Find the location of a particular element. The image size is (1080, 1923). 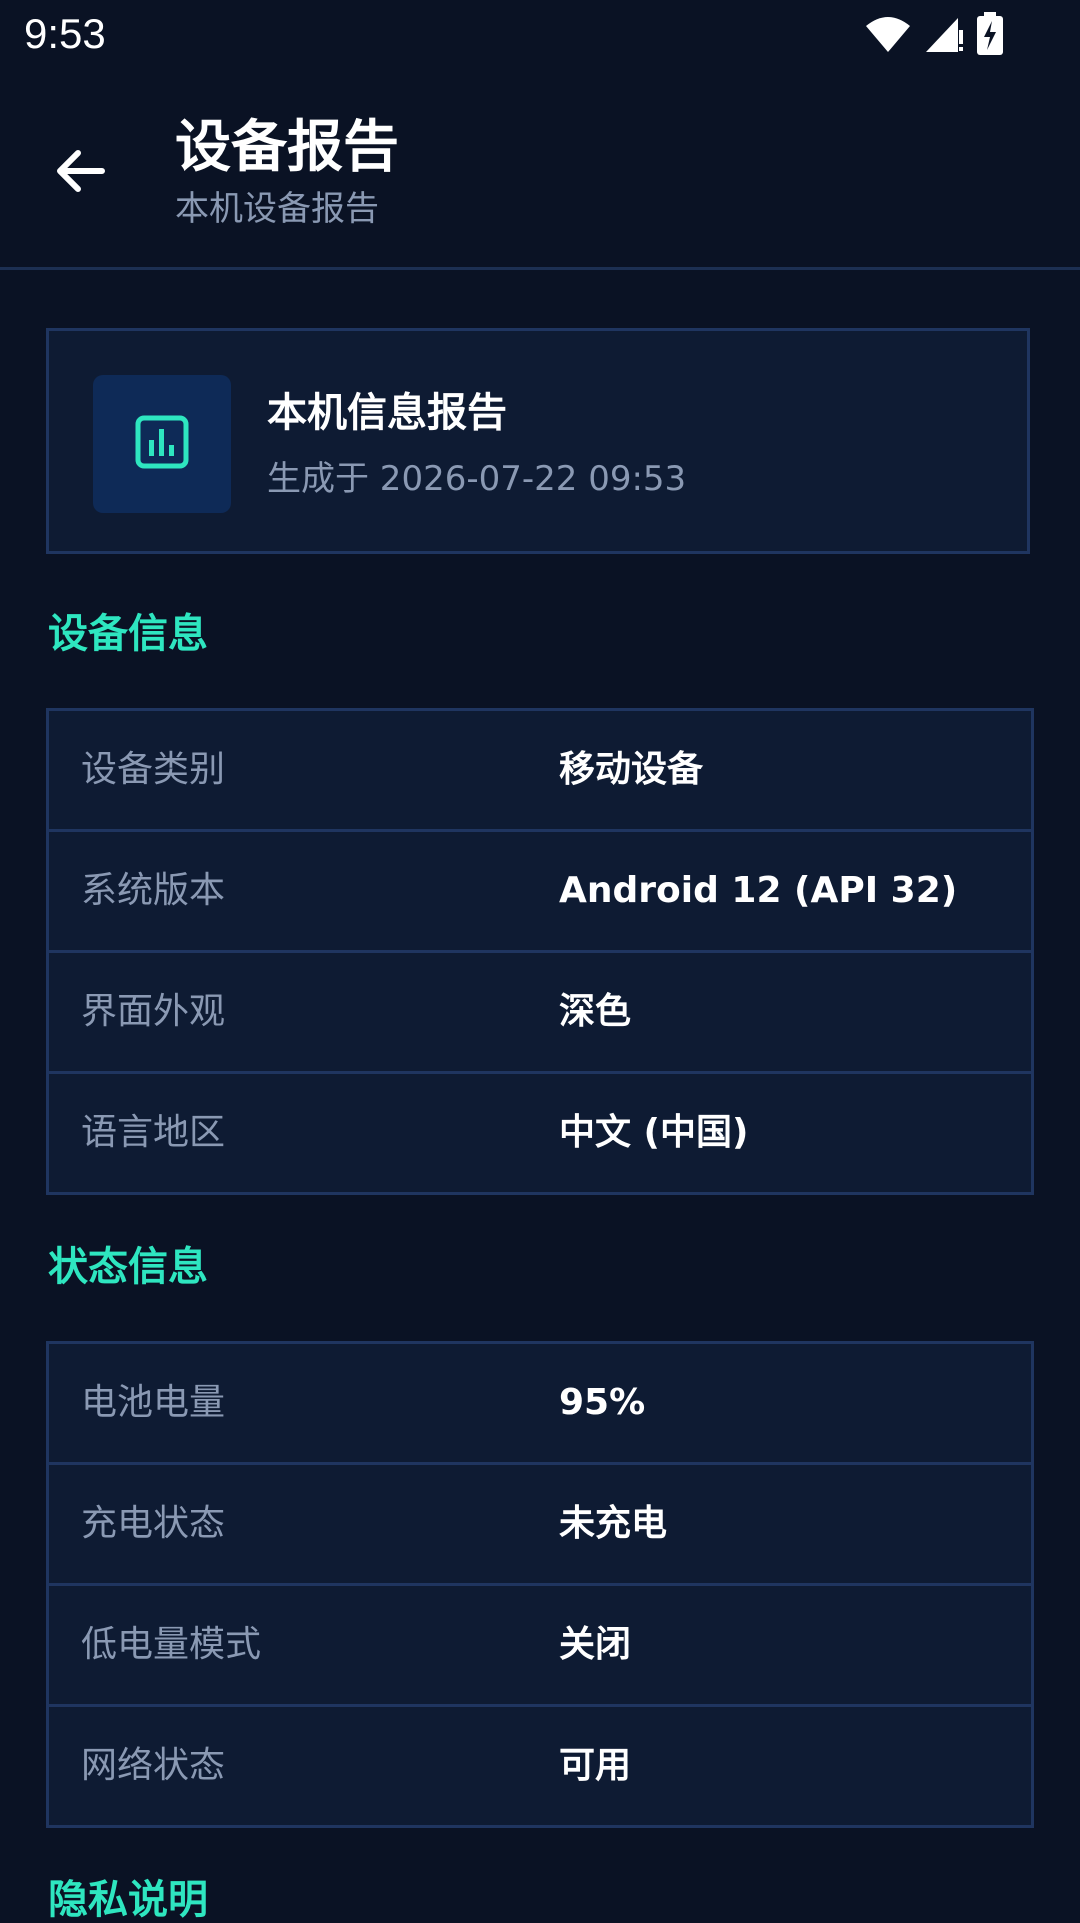

wifi-icon is located at coordinates (888, 36).